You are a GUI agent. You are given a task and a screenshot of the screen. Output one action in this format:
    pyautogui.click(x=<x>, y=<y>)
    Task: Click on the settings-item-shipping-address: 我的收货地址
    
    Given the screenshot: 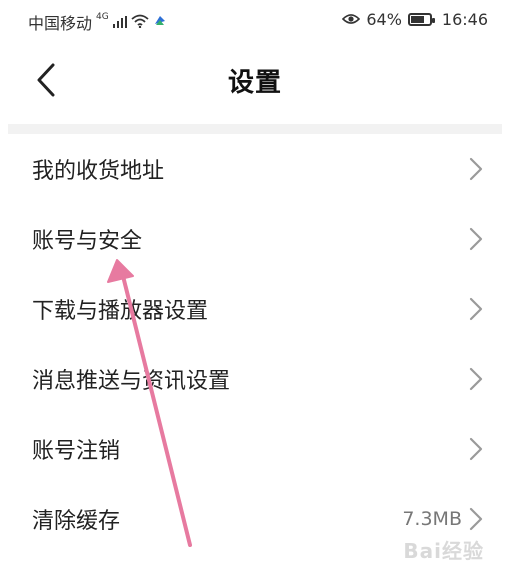 What is the action you would take?
    pyautogui.click(x=255, y=169)
    